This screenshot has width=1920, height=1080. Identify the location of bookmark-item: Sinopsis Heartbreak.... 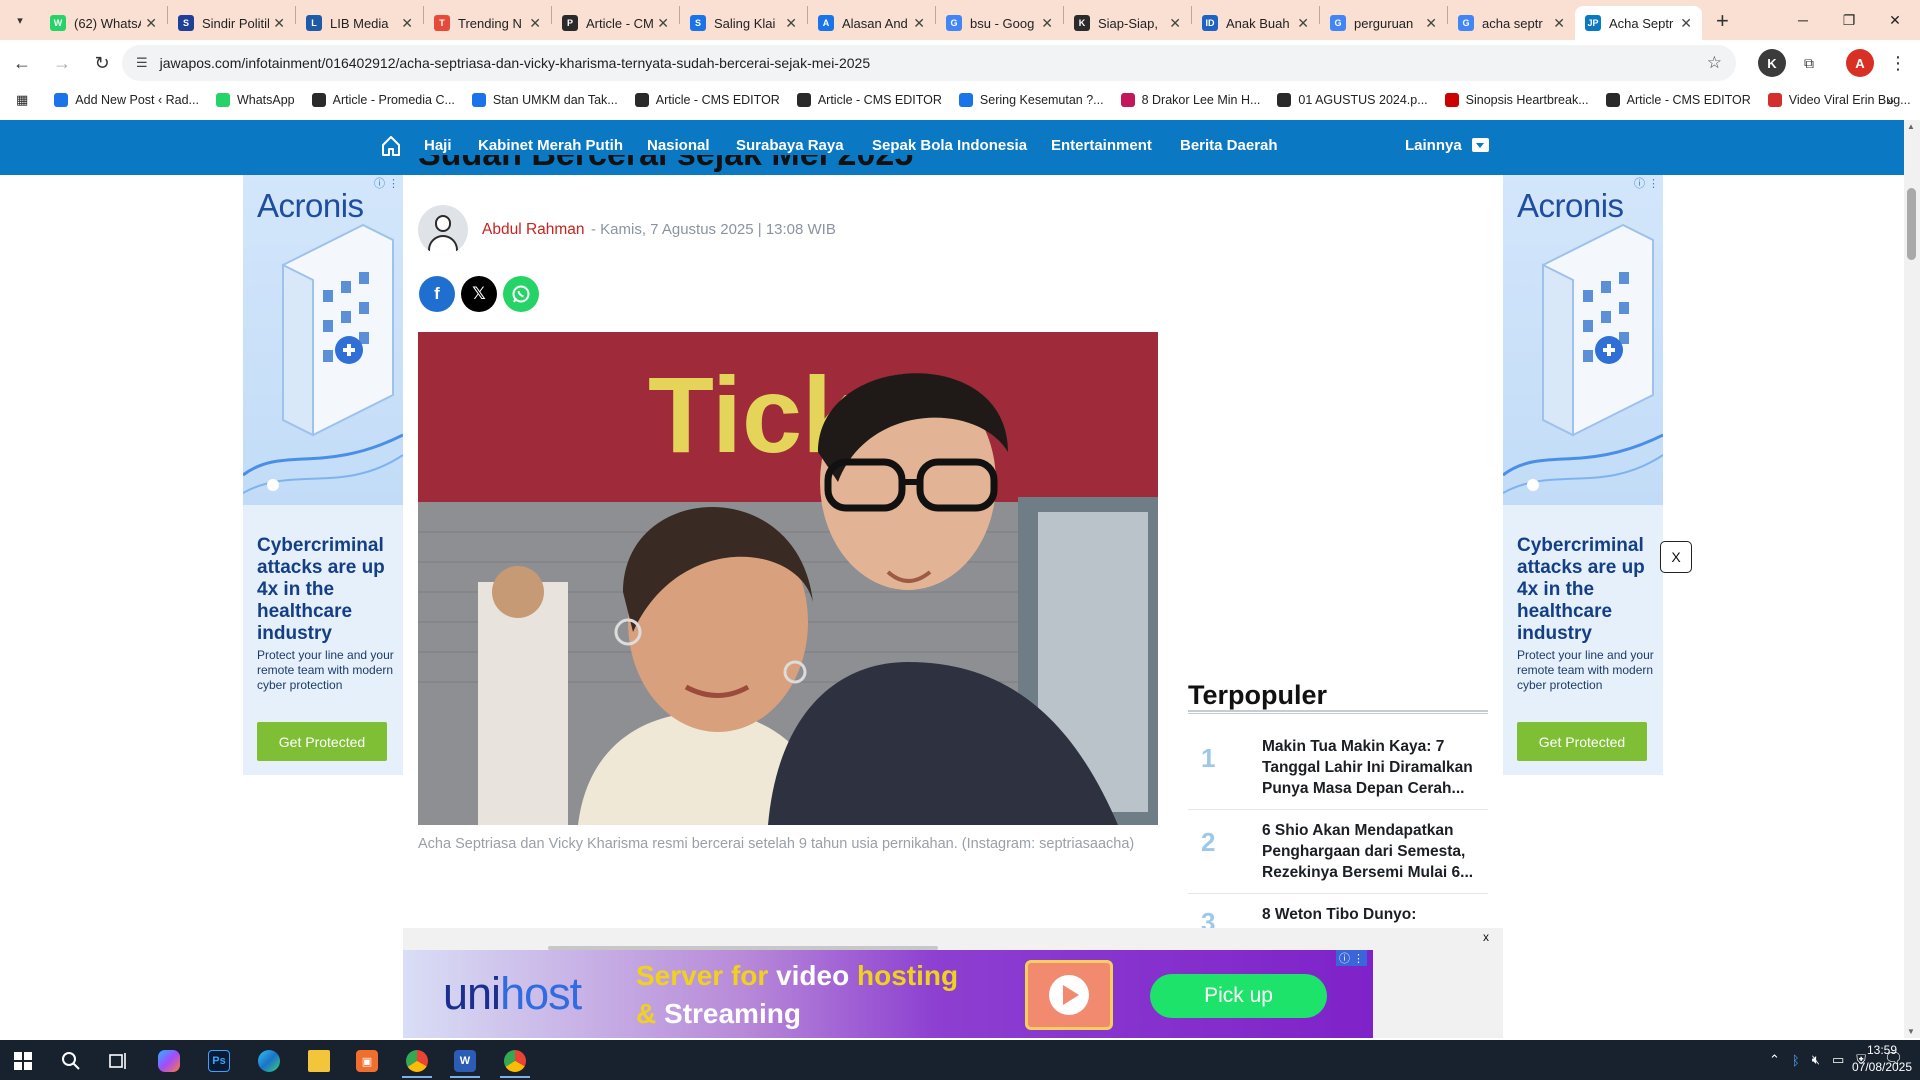
(1516, 100).